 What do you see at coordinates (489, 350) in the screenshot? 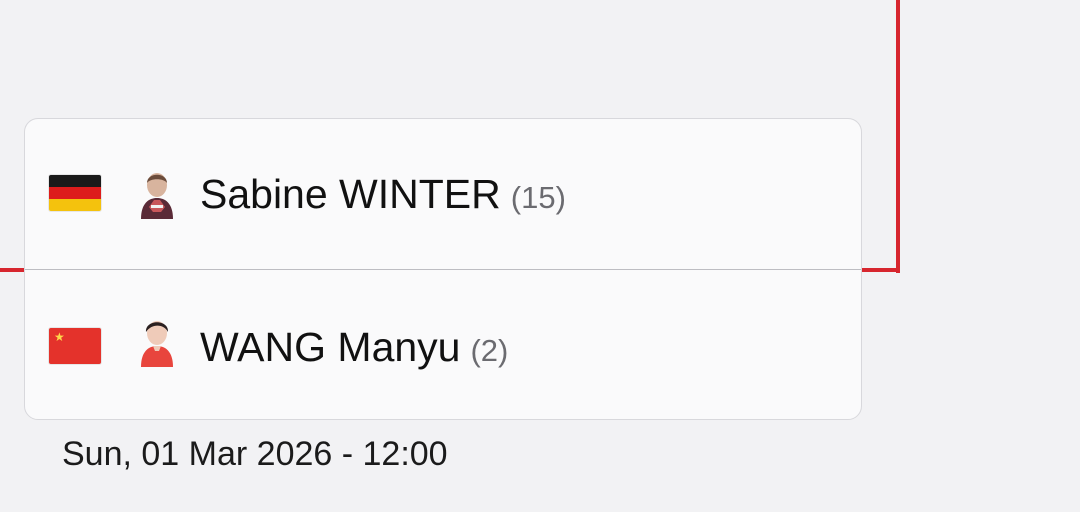
I see `player-seed: (2)` at bounding box center [489, 350].